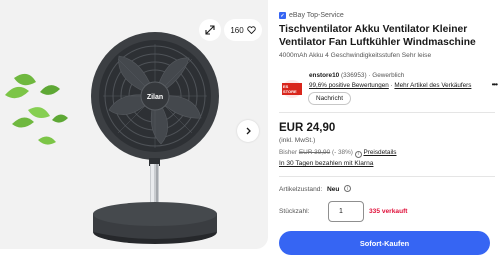 Image resolution: width=500 pixels, height=255 pixels. I want to click on condition-info-icon: i, so click(347, 188).